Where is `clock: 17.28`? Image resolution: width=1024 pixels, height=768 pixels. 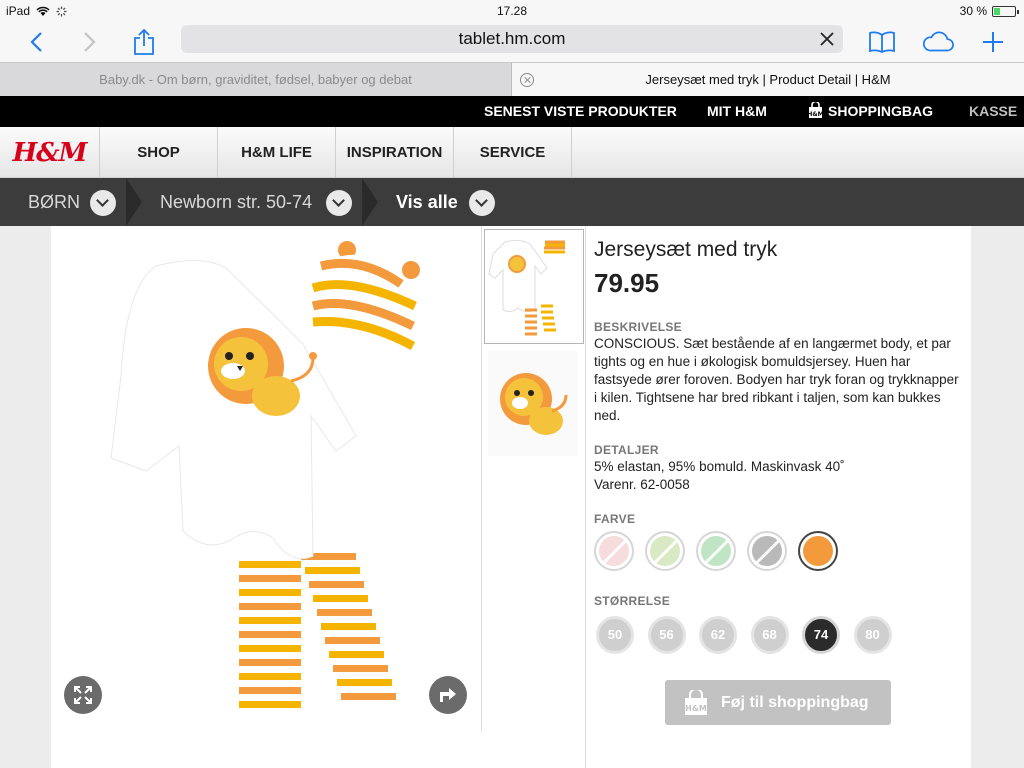
clock: 17.28 is located at coordinates (512, 11).